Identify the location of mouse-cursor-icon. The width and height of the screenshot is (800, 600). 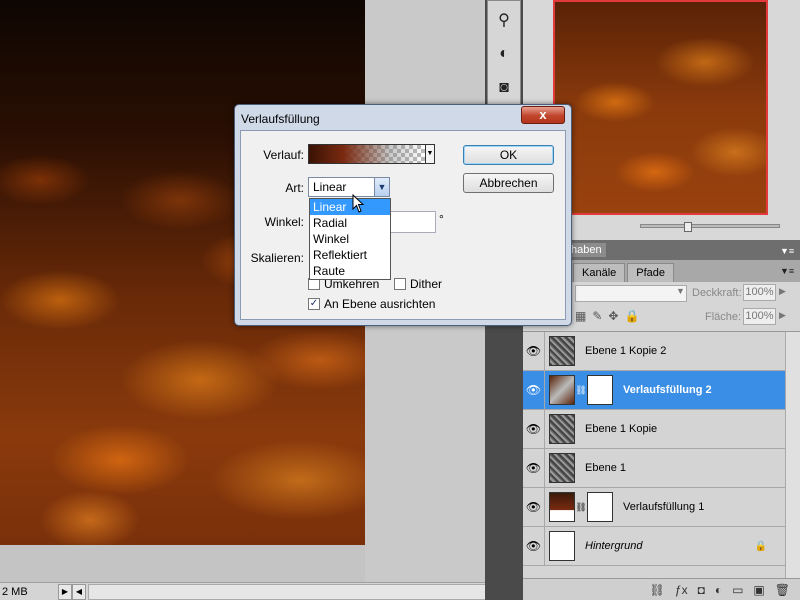
(358, 203).